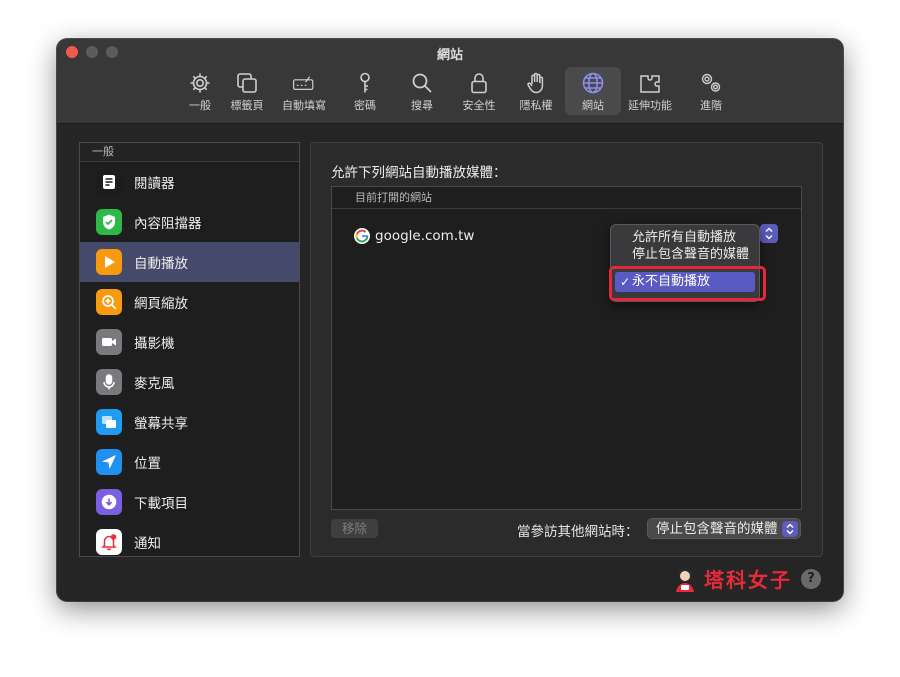 This screenshot has height=677, width=900. I want to click on content-title: 允許下列網站自動播放媒體：, so click(419, 173).